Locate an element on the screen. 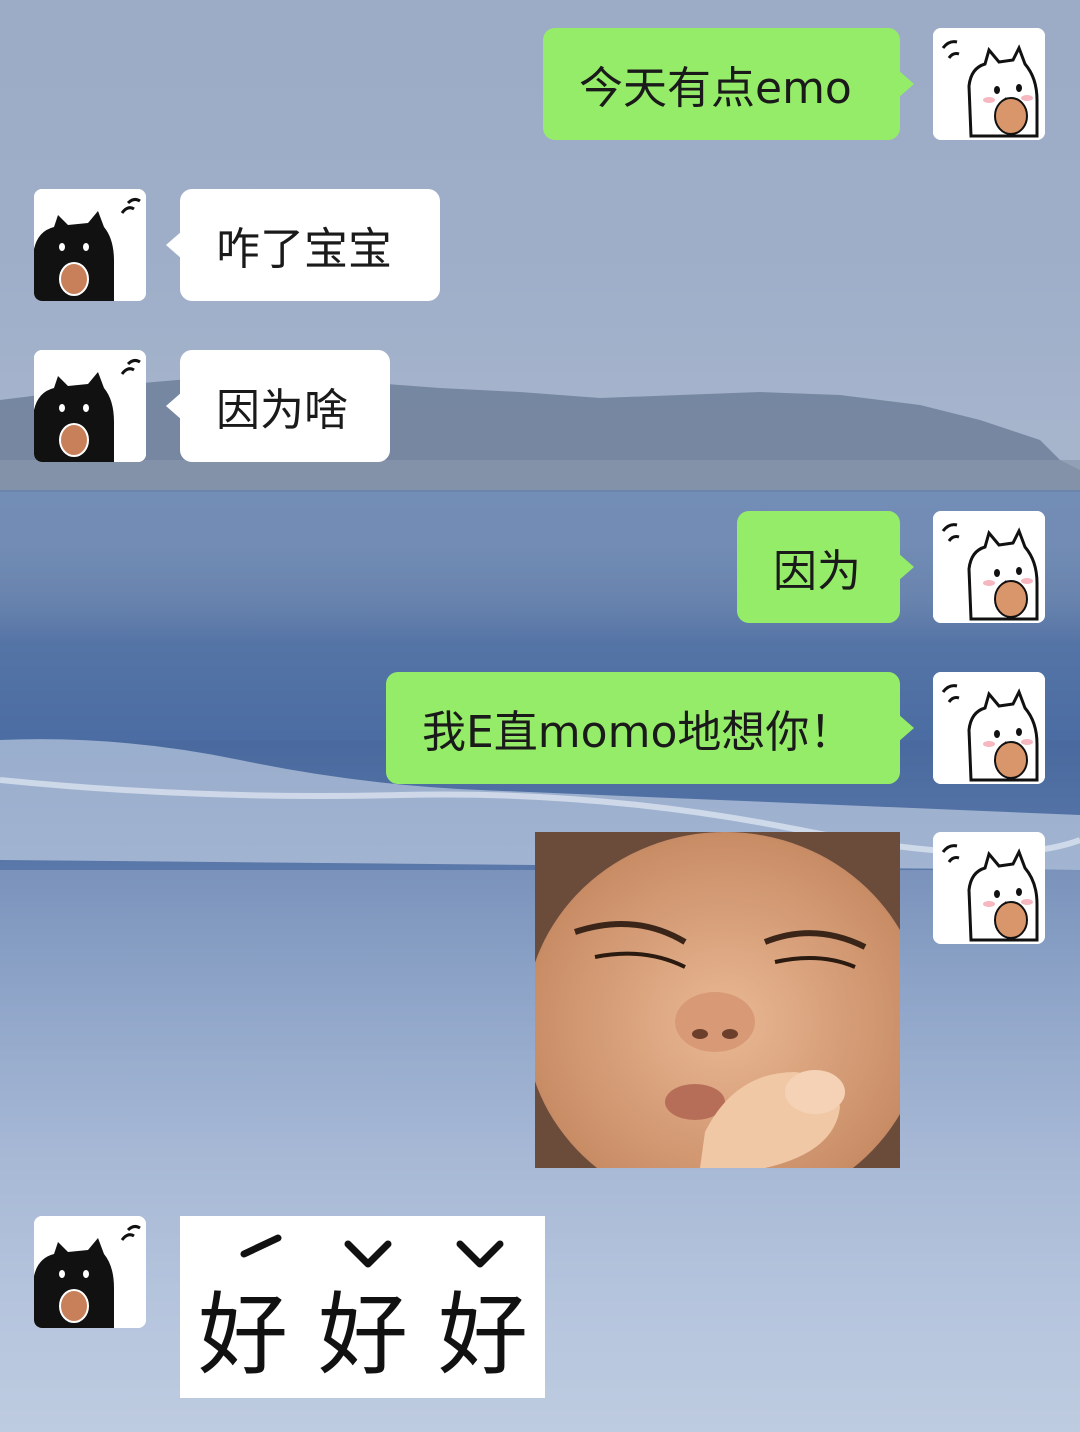  sticker-char: 好好好 is located at coordinates (371, 1335).